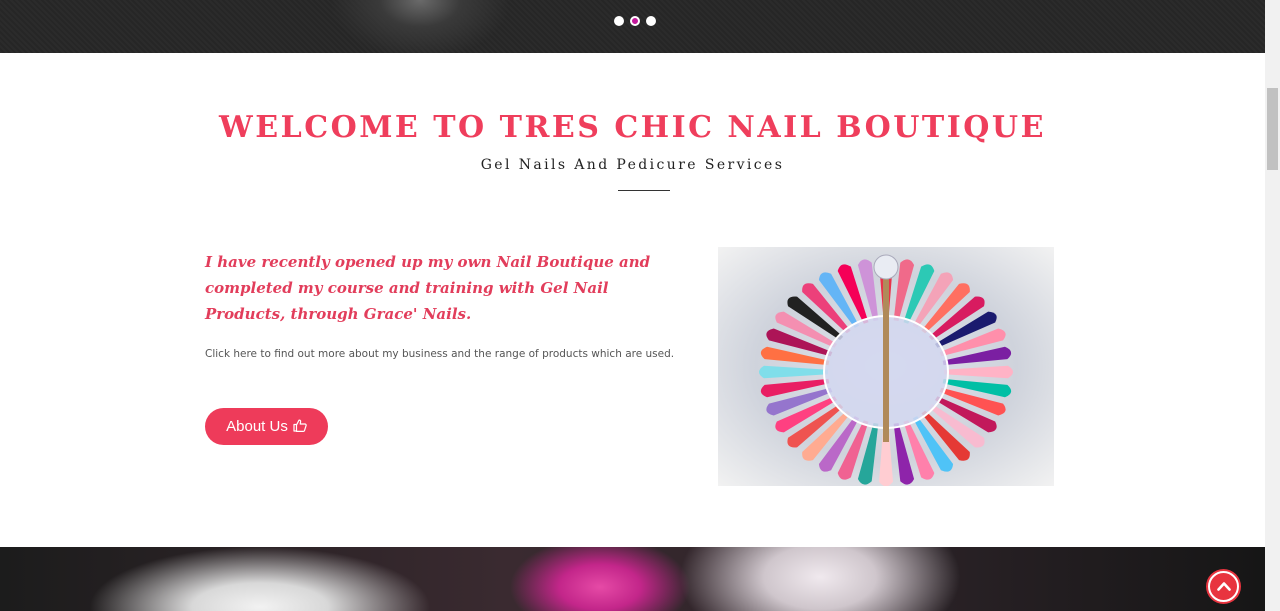 Image resolution: width=1280 pixels, height=611 pixels. I want to click on scrollbar, so click(1272, 305).